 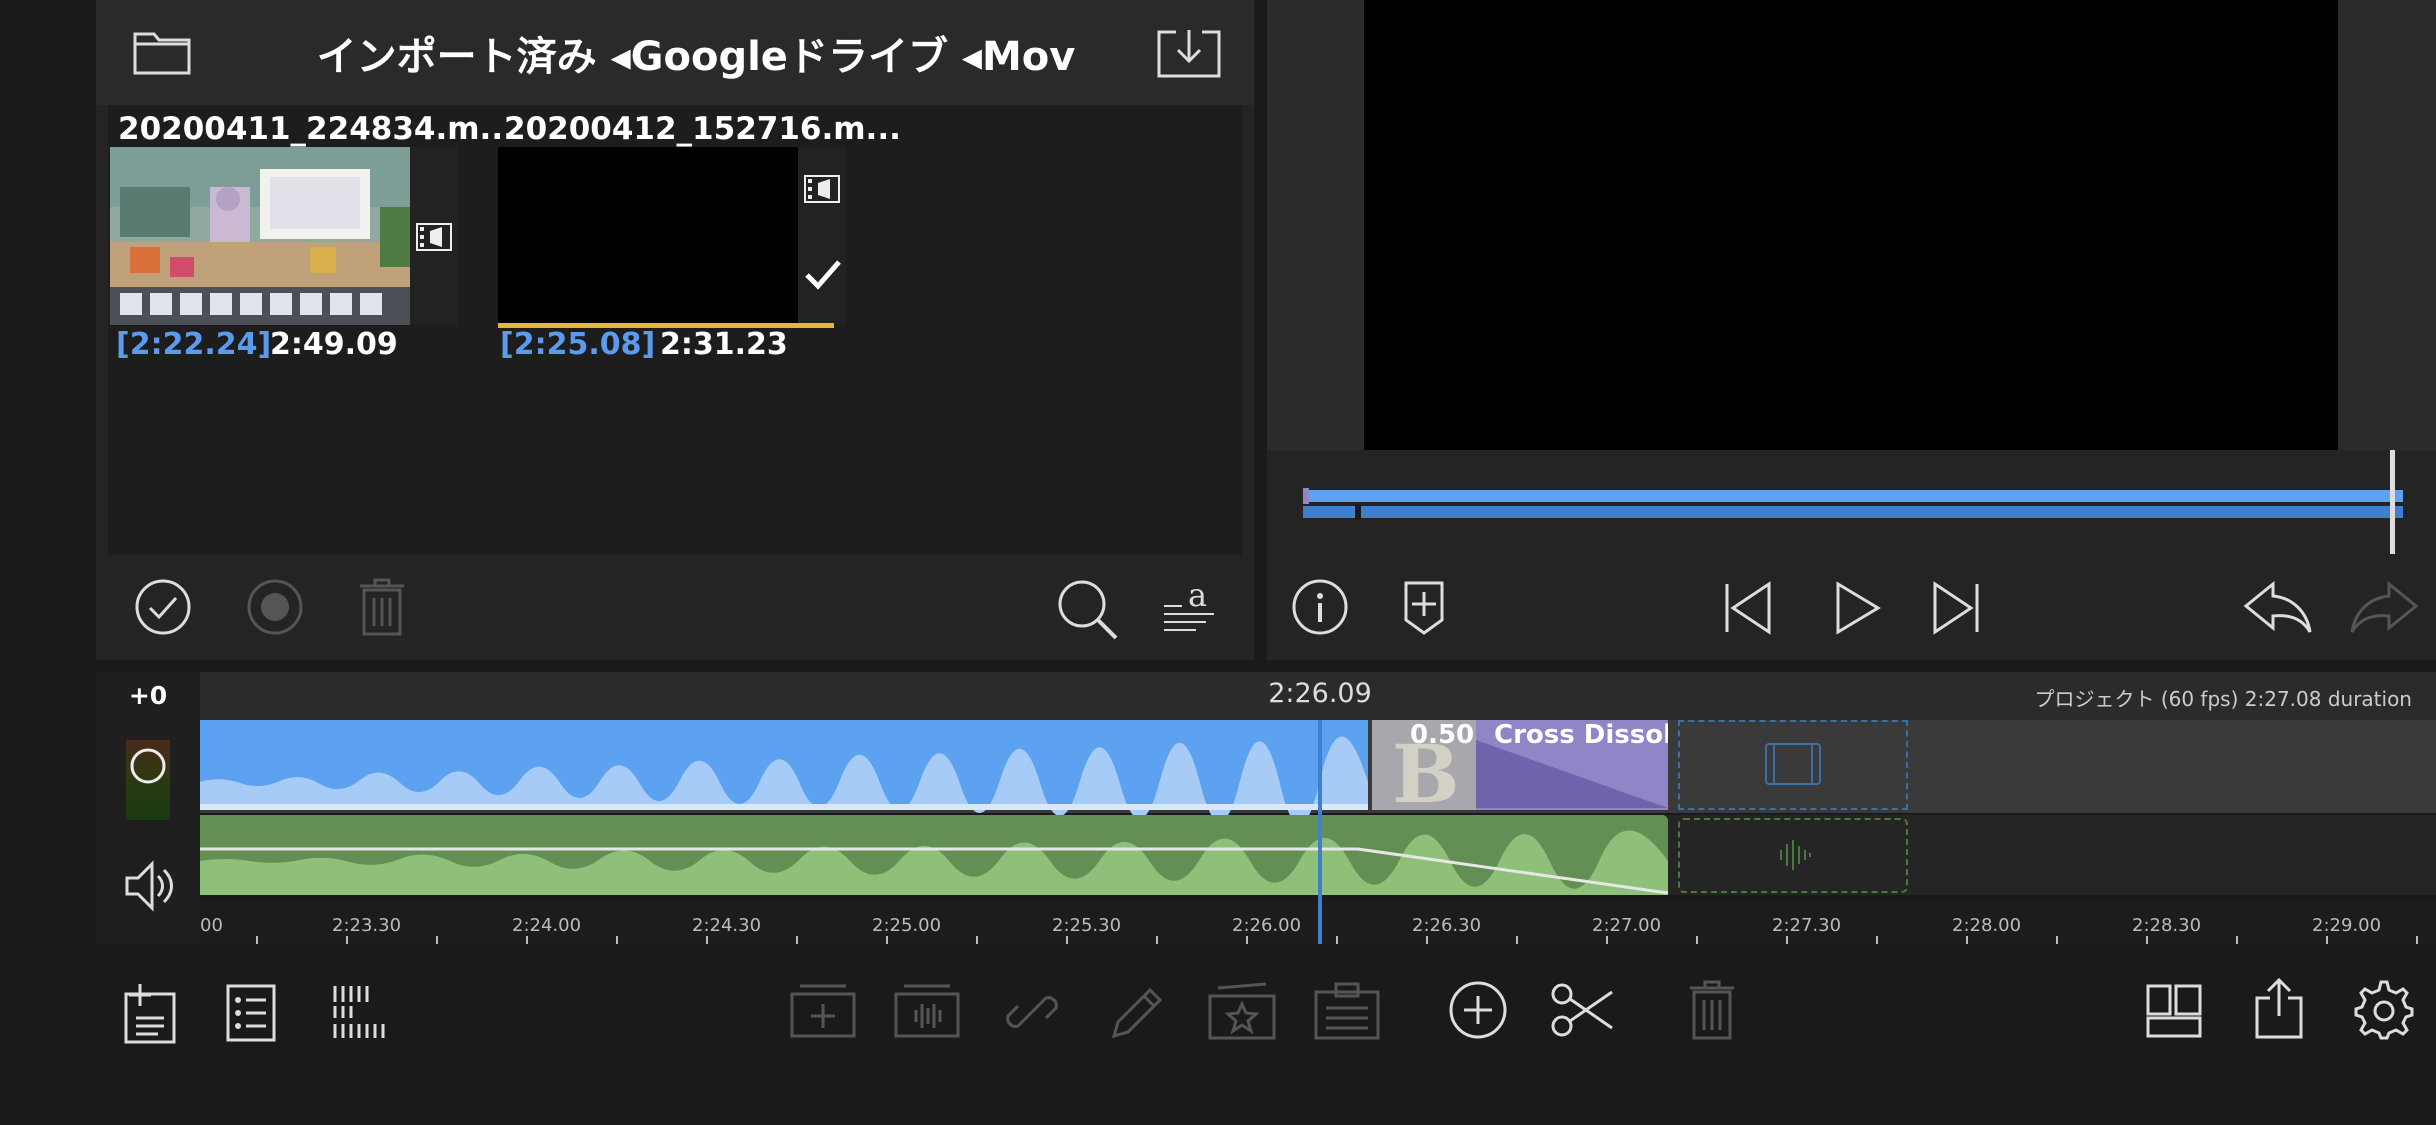 I want to click on empty-video-slot, so click(x=1793, y=765).